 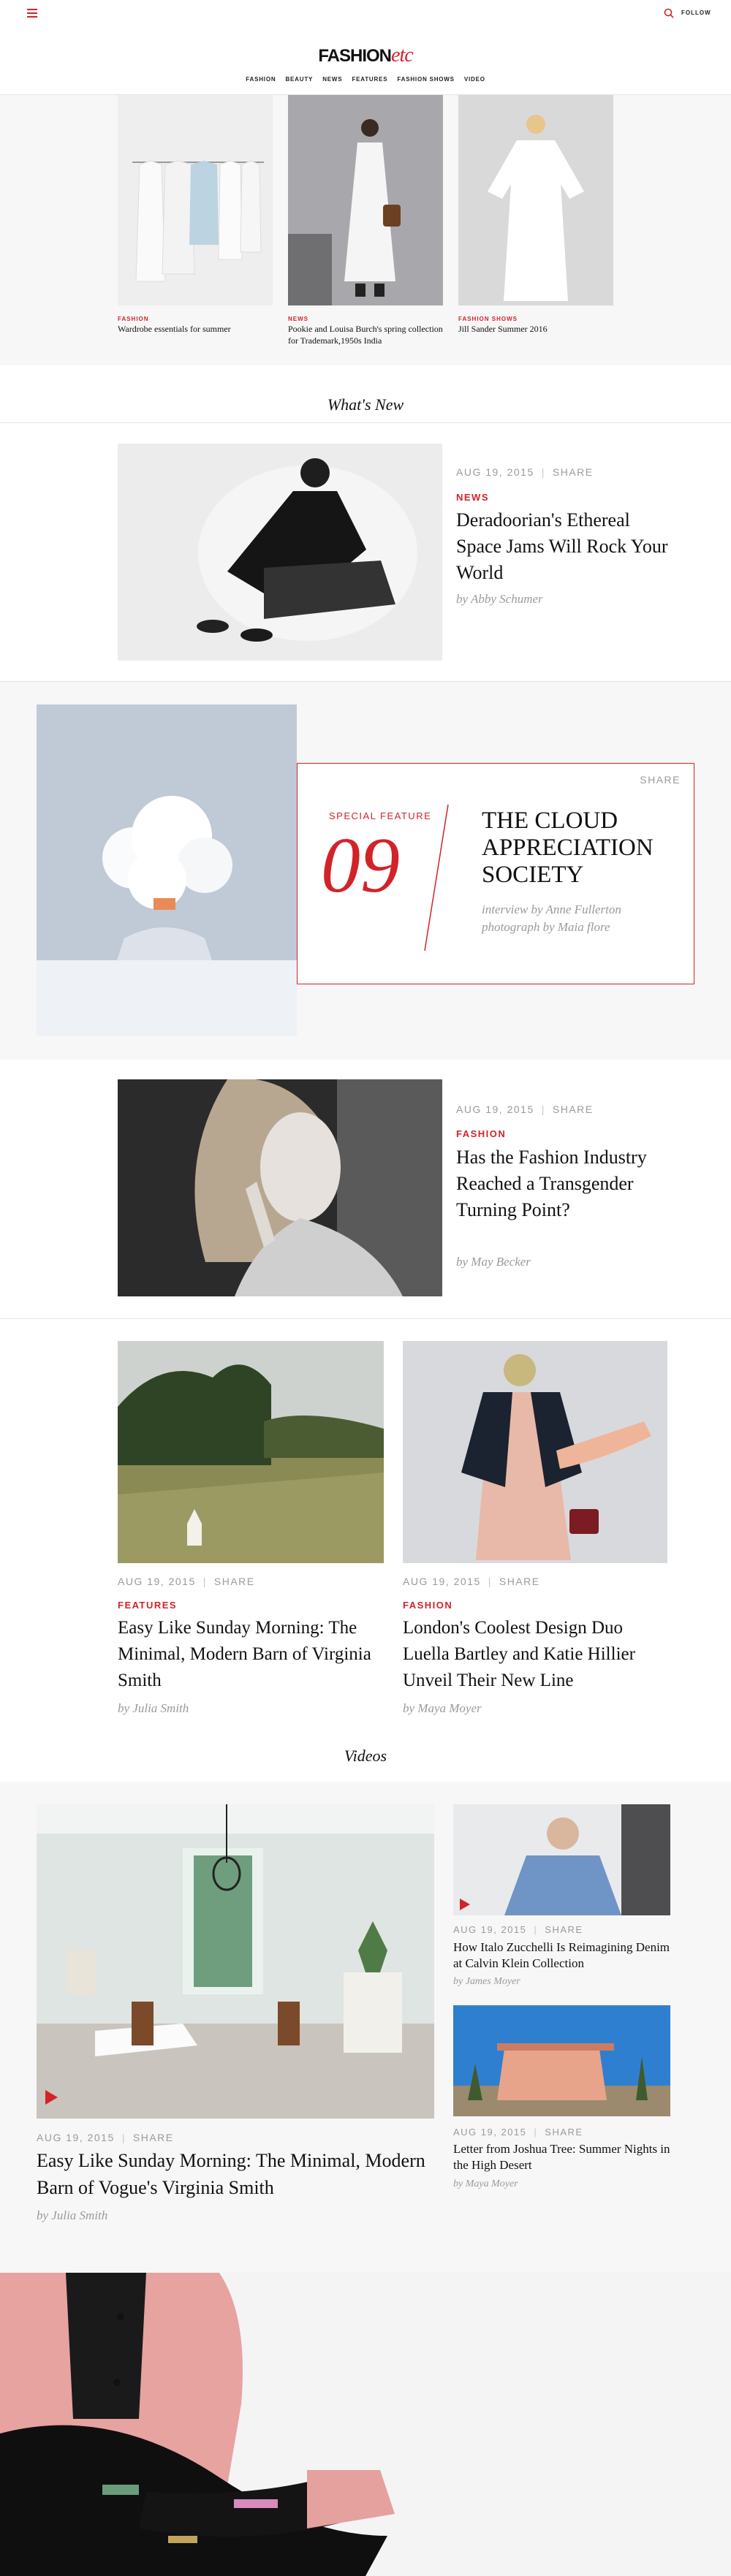 What do you see at coordinates (402, 56) in the screenshot?
I see `logo-accent: etc` at bounding box center [402, 56].